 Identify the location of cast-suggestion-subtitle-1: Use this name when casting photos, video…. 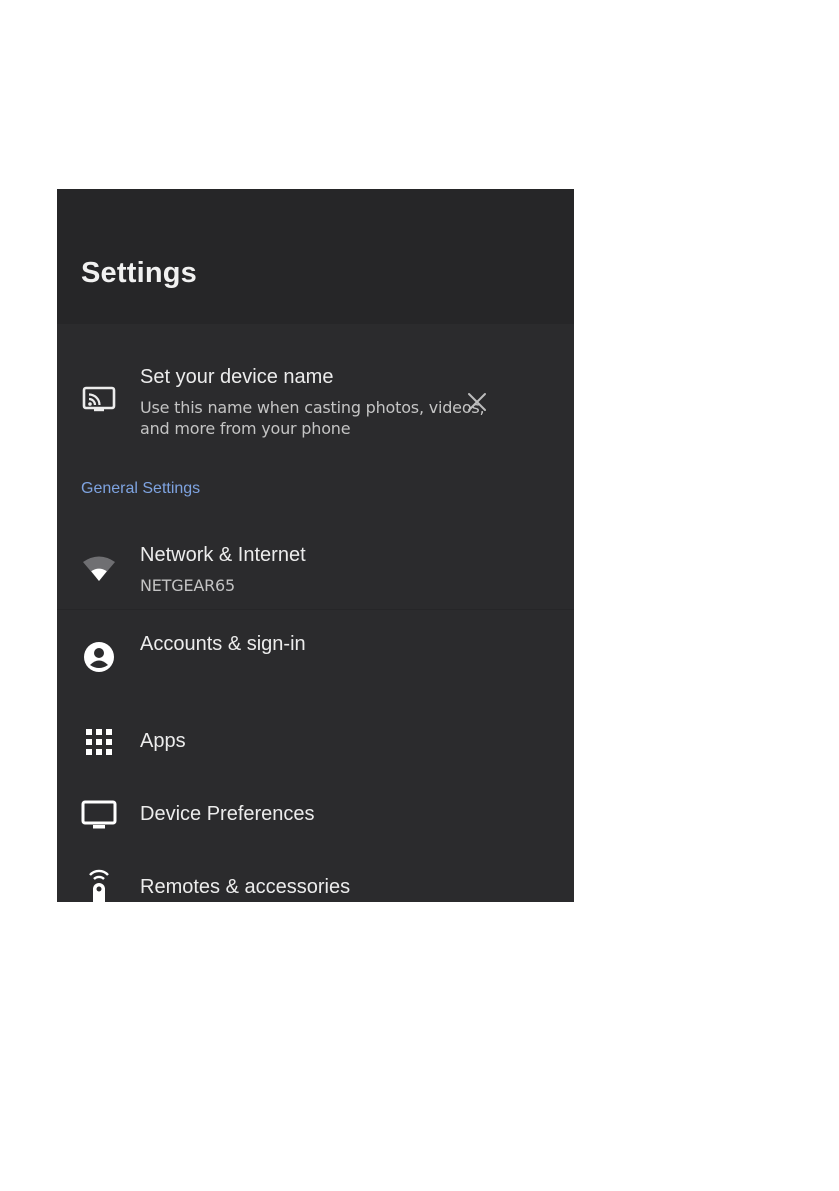
(312, 407).